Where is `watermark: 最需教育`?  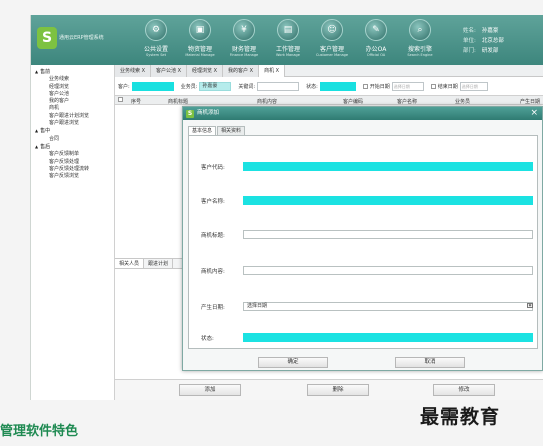
watermark: 最需教育 is located at coordinates (460, 417).